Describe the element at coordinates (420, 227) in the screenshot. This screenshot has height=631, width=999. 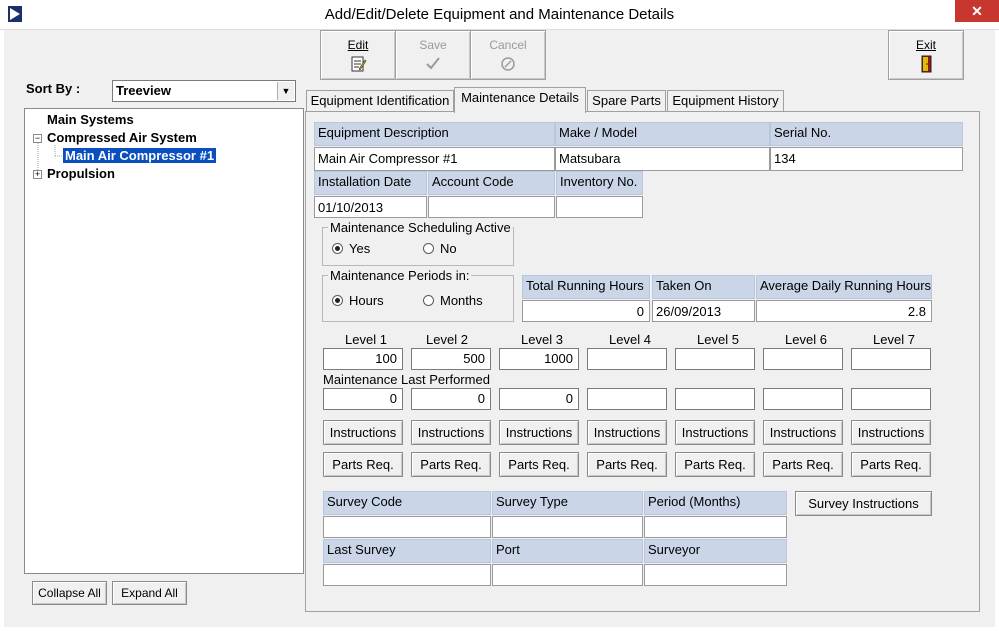
I see `scheduling-active-title: Maintenance Scheduling Active` at that location.